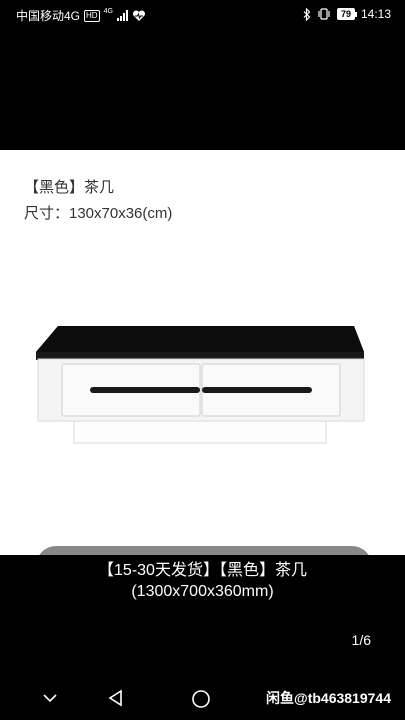 The image size is (405, 720). I want to click on network-label: 4G, so click(108, 11).